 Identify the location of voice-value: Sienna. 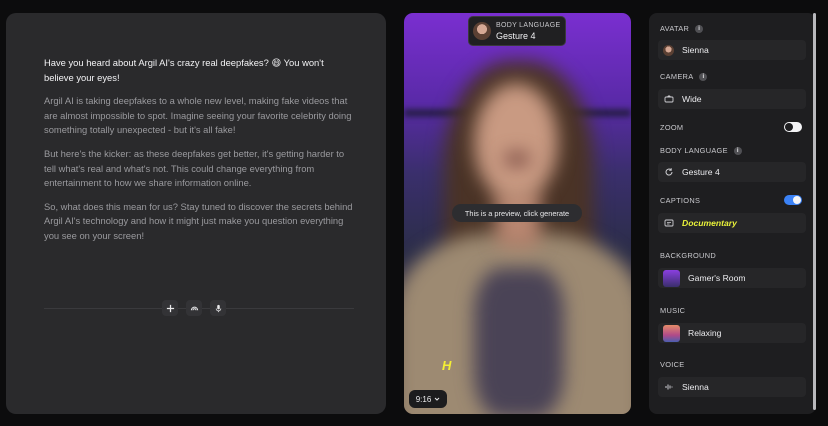
(695, 387).